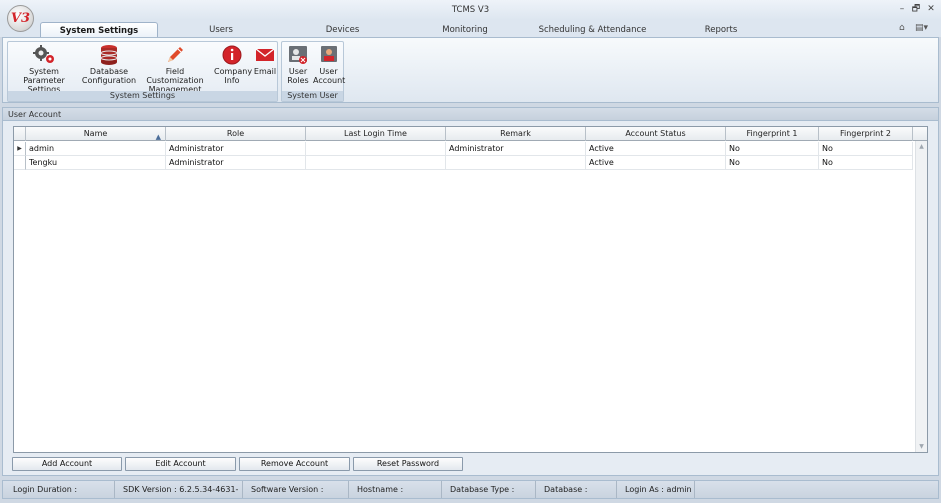 Image resolution: width=941 pixels, height=503 pixels. I want to click on title-bar: TCMS V3 – 🗗 ✕, so click(470, 10).